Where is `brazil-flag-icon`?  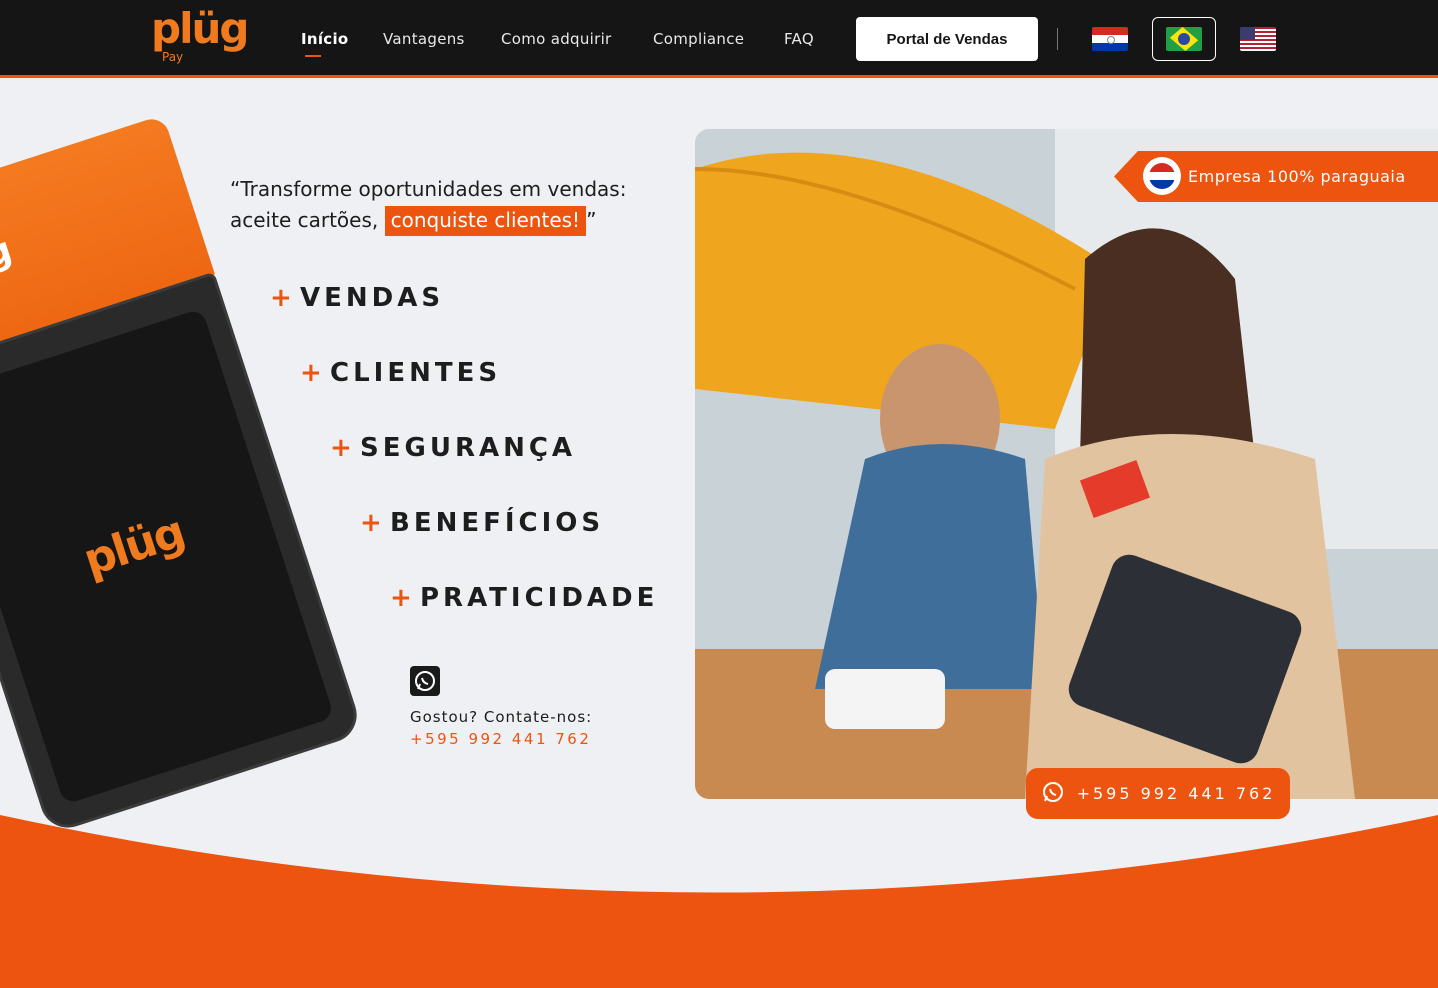 brazil-flag-icon is located at coordinates (1184, 39).